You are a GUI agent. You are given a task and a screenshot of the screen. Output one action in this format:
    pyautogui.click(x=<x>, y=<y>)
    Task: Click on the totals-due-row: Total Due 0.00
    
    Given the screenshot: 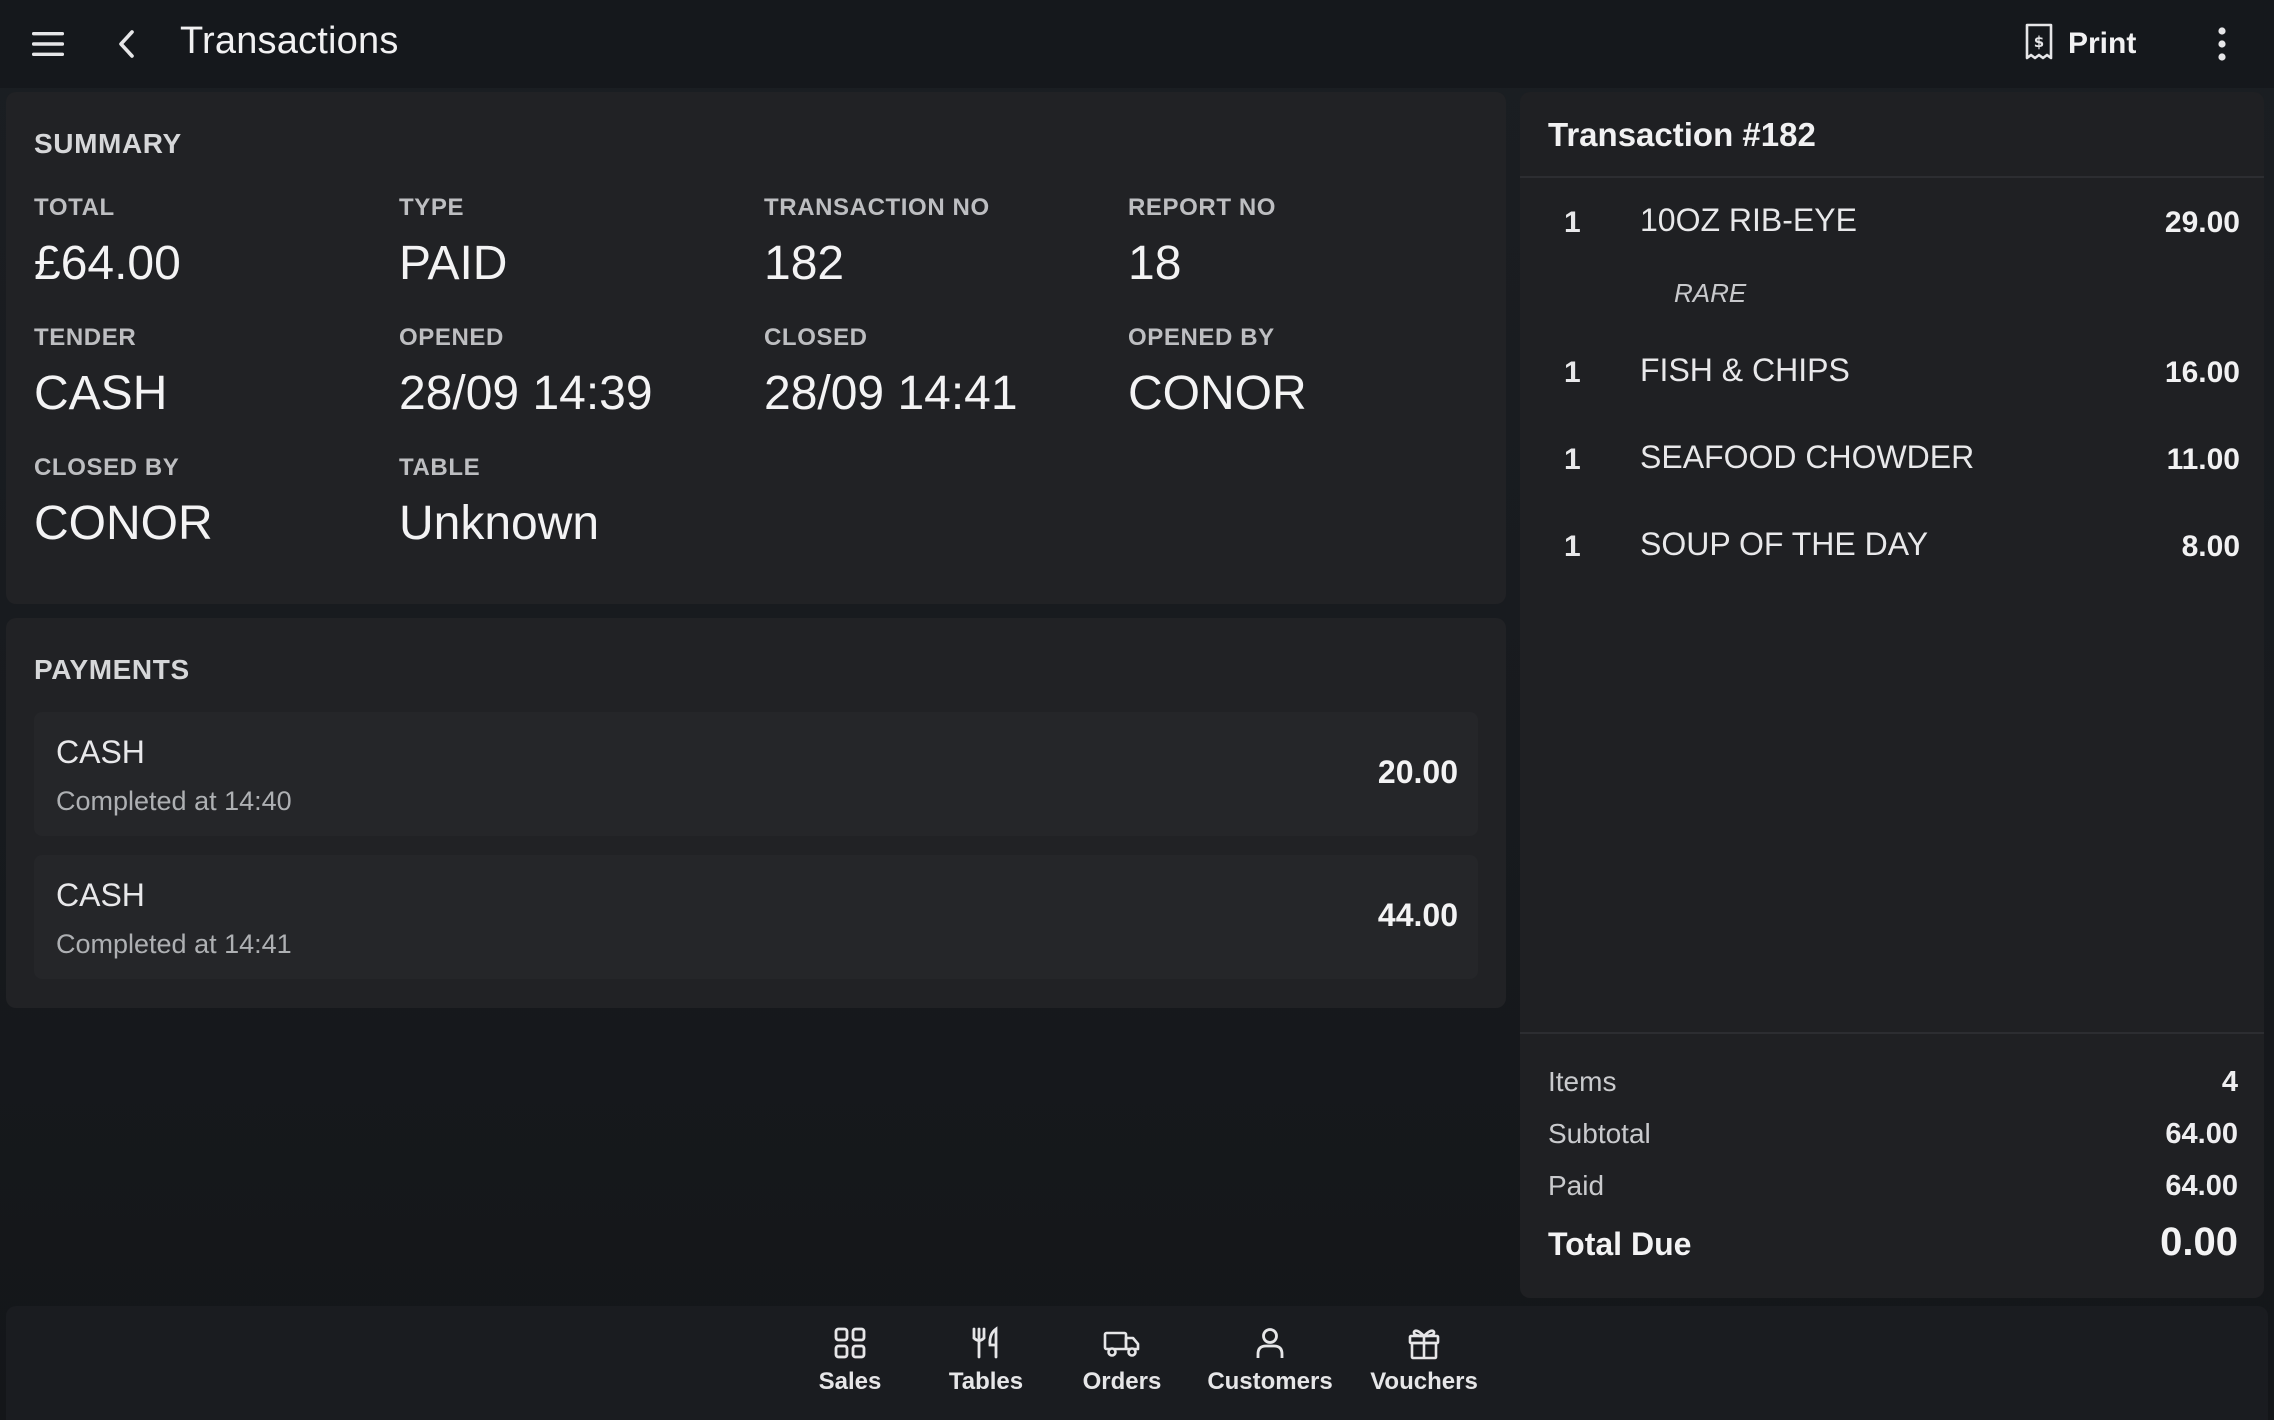 What is the action you would take?
    pyautogui.click(x=1893, y=1242)
    